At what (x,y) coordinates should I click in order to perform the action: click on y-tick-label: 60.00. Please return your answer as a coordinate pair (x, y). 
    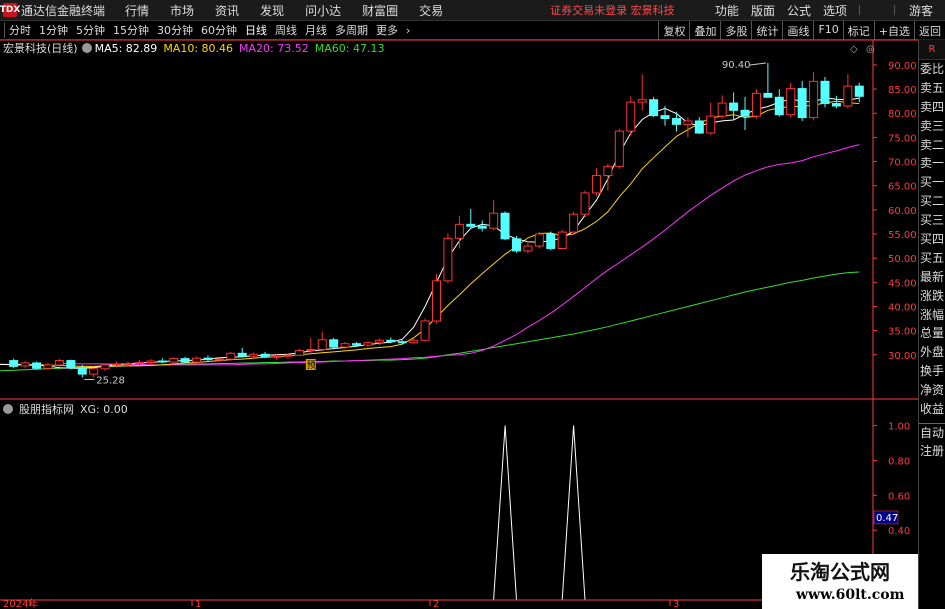
    Looking at the image, I should click on (902, 211).